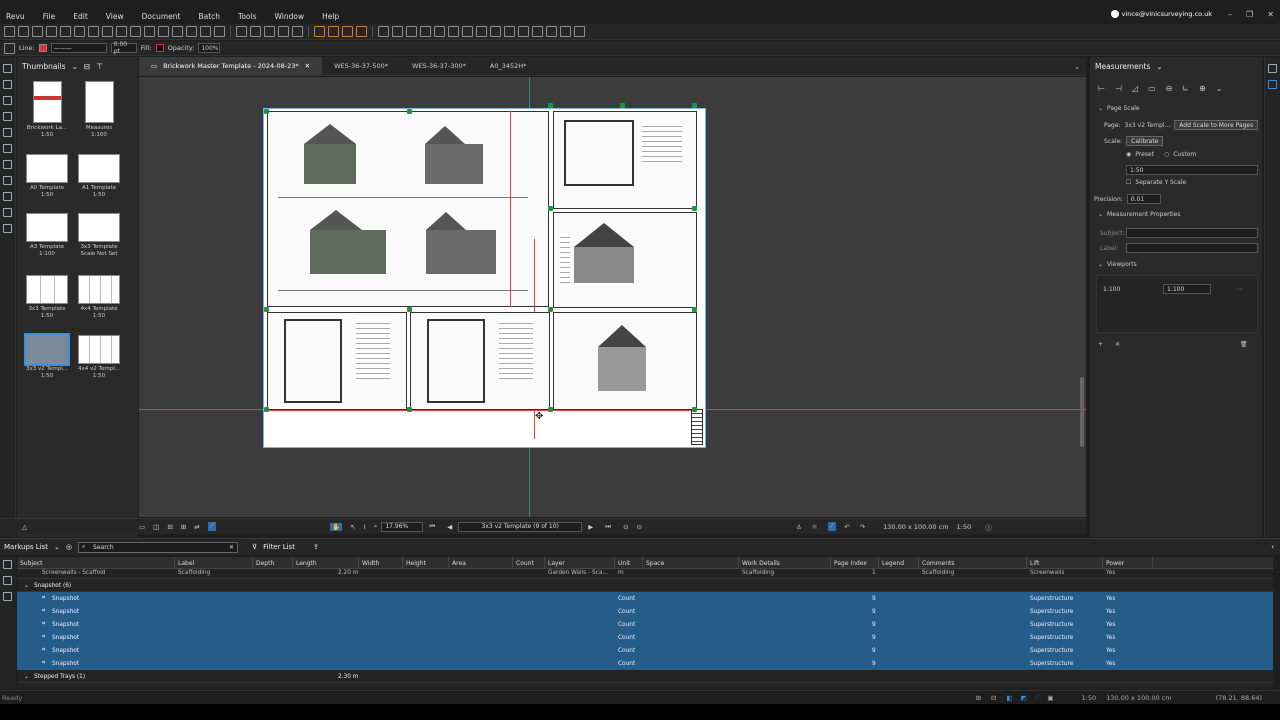 Image resolution: width=1280 pixels, height=720 pixels. What do you see at coordinates (7, 228) in the screenshot?
I see `forms-panel-icon` at bounding box center [7, 228].